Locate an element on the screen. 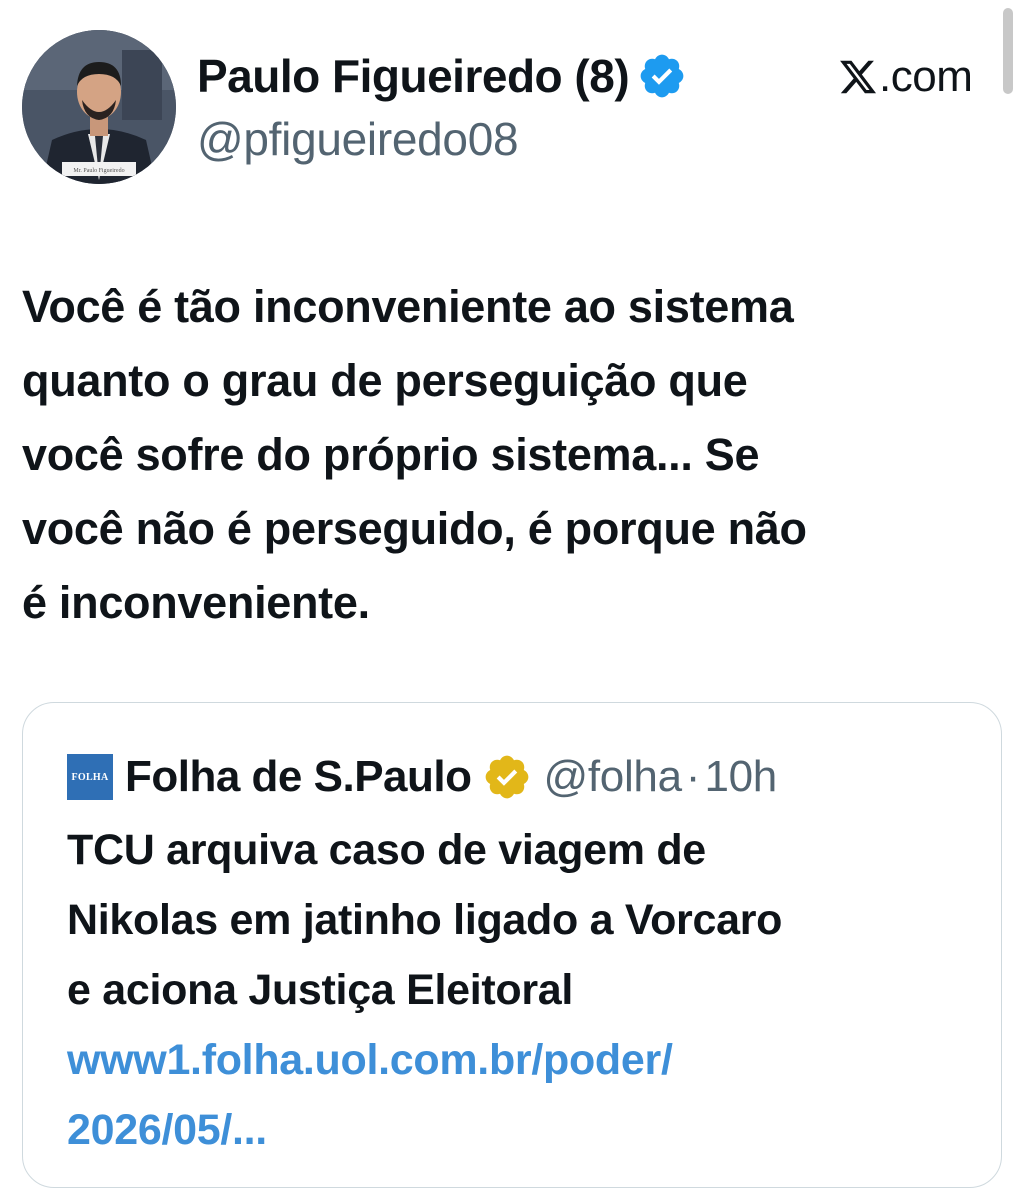  quoted-link-line: www1.folha.uol.com.br/poder/ is located at coordinates (522, 1060).